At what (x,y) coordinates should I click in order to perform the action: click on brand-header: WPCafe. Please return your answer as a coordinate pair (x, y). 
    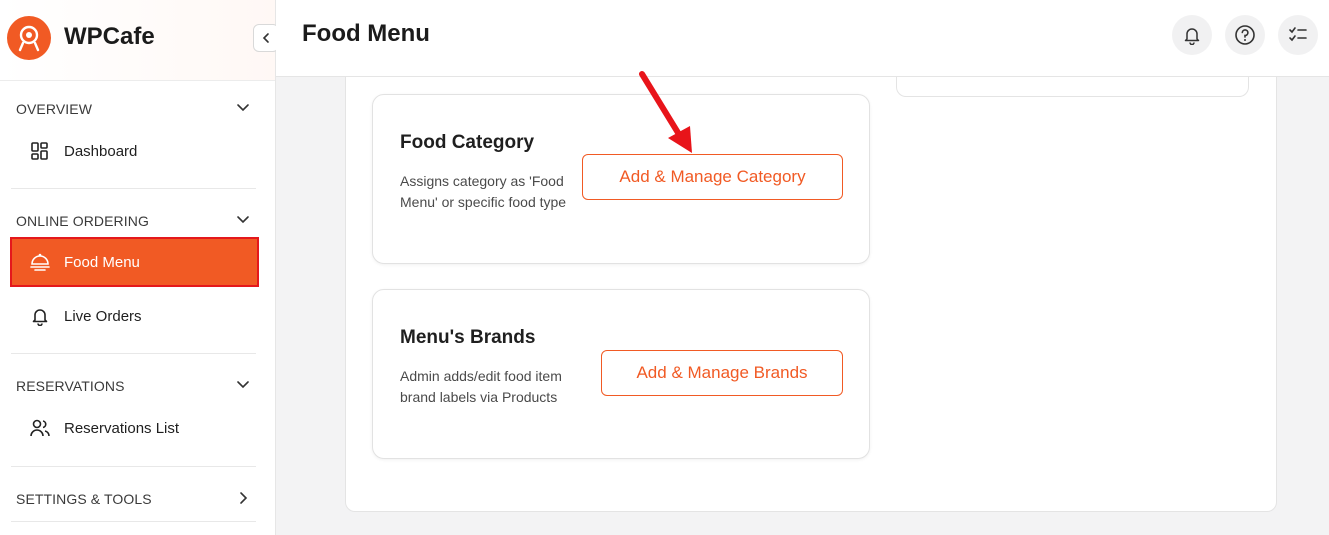
    Looking at the image, I should click on (137, 40).